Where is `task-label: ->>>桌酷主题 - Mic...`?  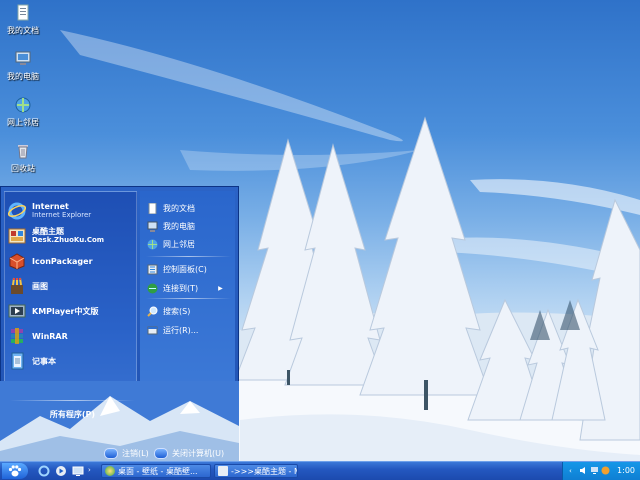 task-label: ->>>桌酷主题 - Mic... is located at coordinates (264, 471).